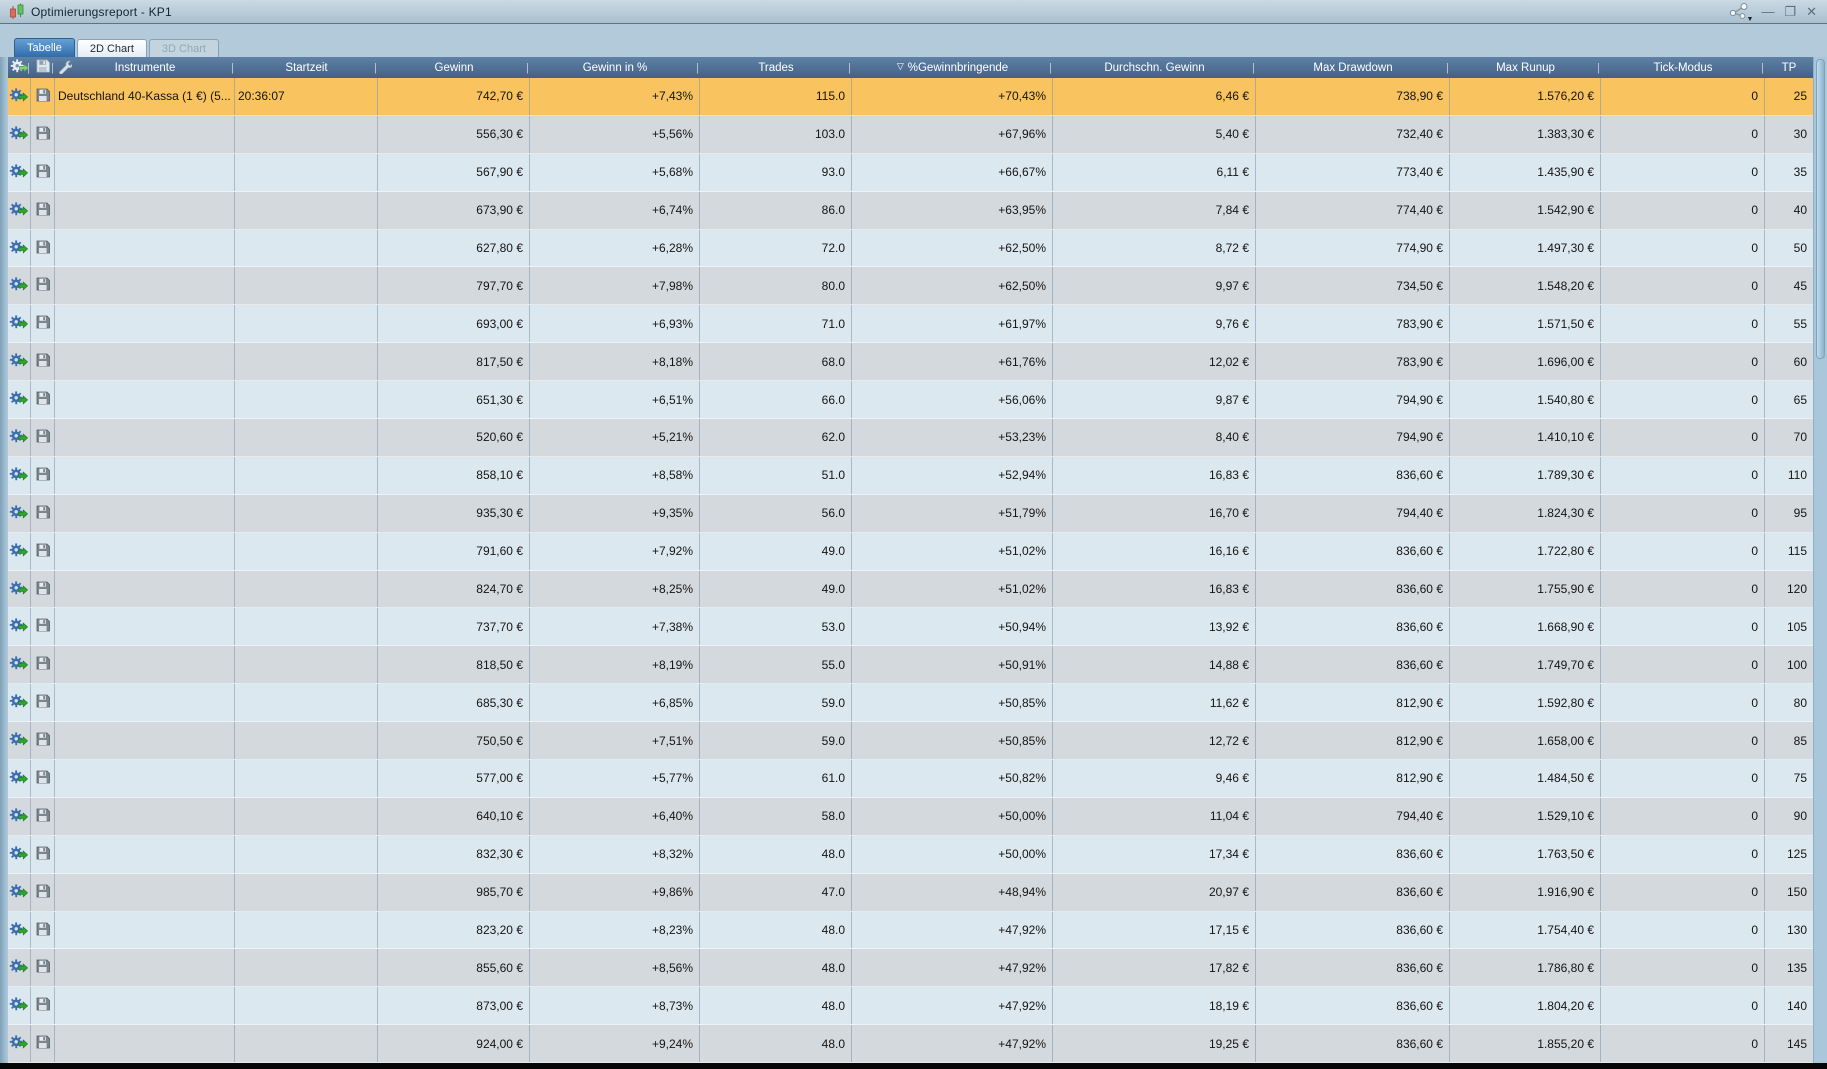  What do you see at coordinates (44, 47) in the screenshot?
I see `tab-tabelle: Tabelle` at bounding box center [44, 47].